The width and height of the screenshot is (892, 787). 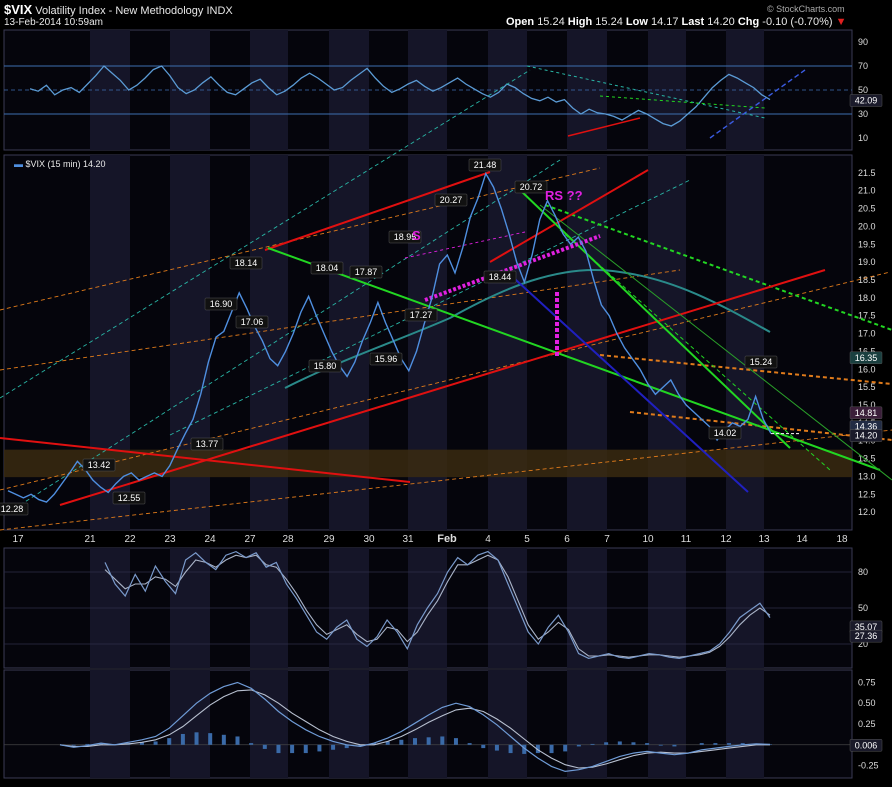 I want to click on price-x-tick: 30, so click(x=369, y=539).